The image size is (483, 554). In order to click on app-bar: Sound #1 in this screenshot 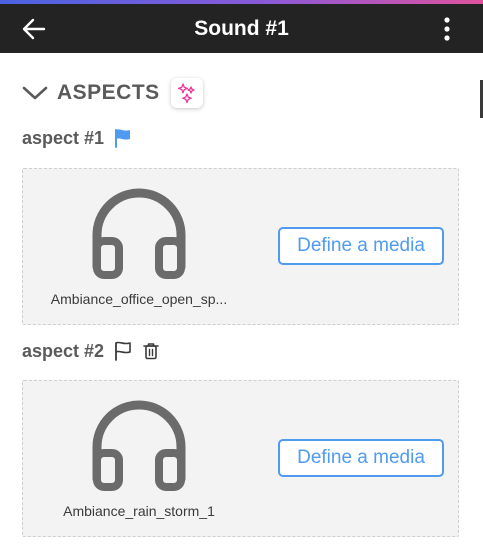, I will do `click(241, 28)`.